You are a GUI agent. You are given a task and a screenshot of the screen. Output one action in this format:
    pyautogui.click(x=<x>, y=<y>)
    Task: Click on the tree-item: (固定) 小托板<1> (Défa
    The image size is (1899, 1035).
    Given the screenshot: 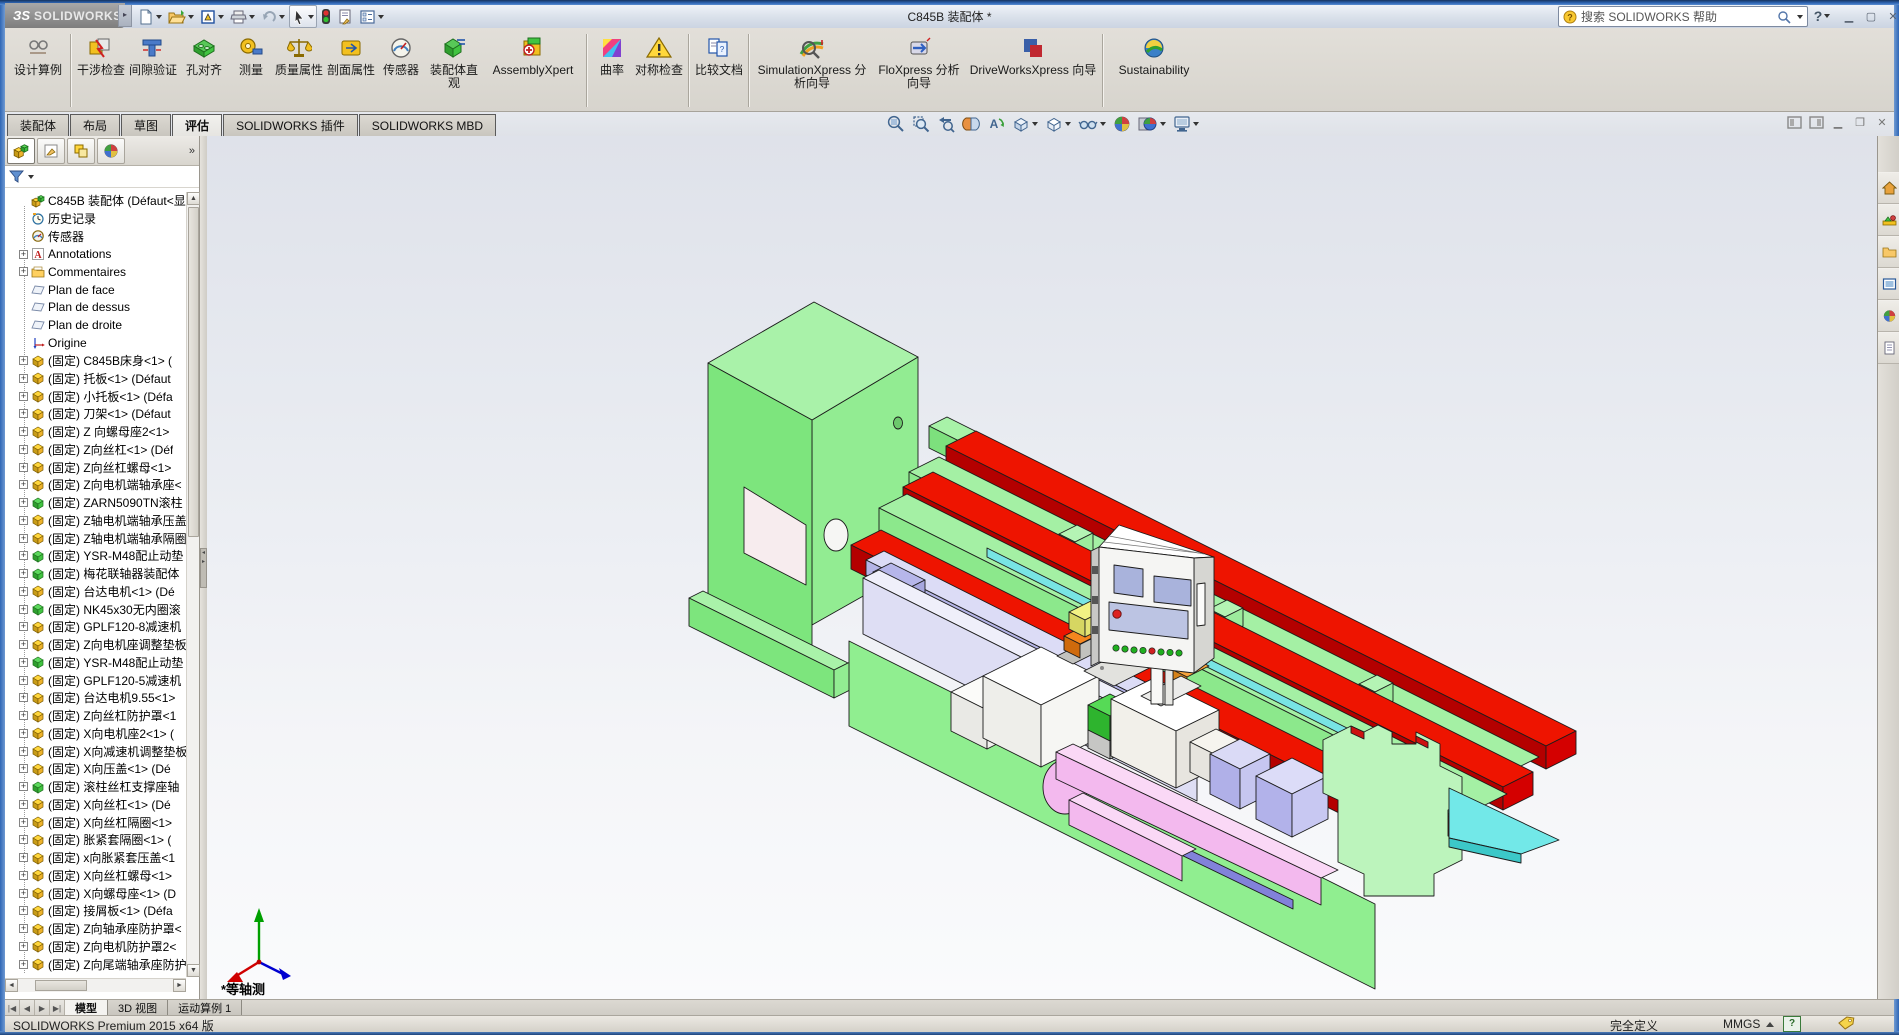 What is the action you would take?
    pyautogui.click(x=95, y=396)
    